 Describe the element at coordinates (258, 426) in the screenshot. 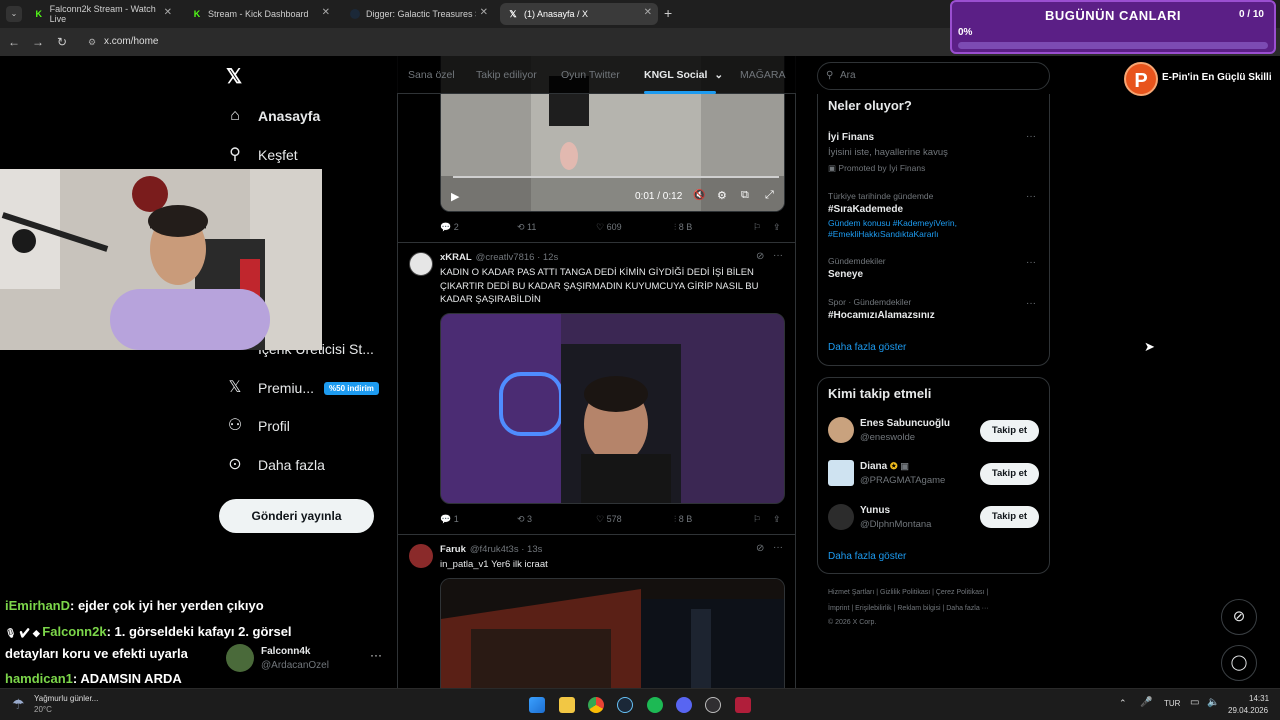

I see `sidebar-item-profile: ⚇ Profil` at that location.